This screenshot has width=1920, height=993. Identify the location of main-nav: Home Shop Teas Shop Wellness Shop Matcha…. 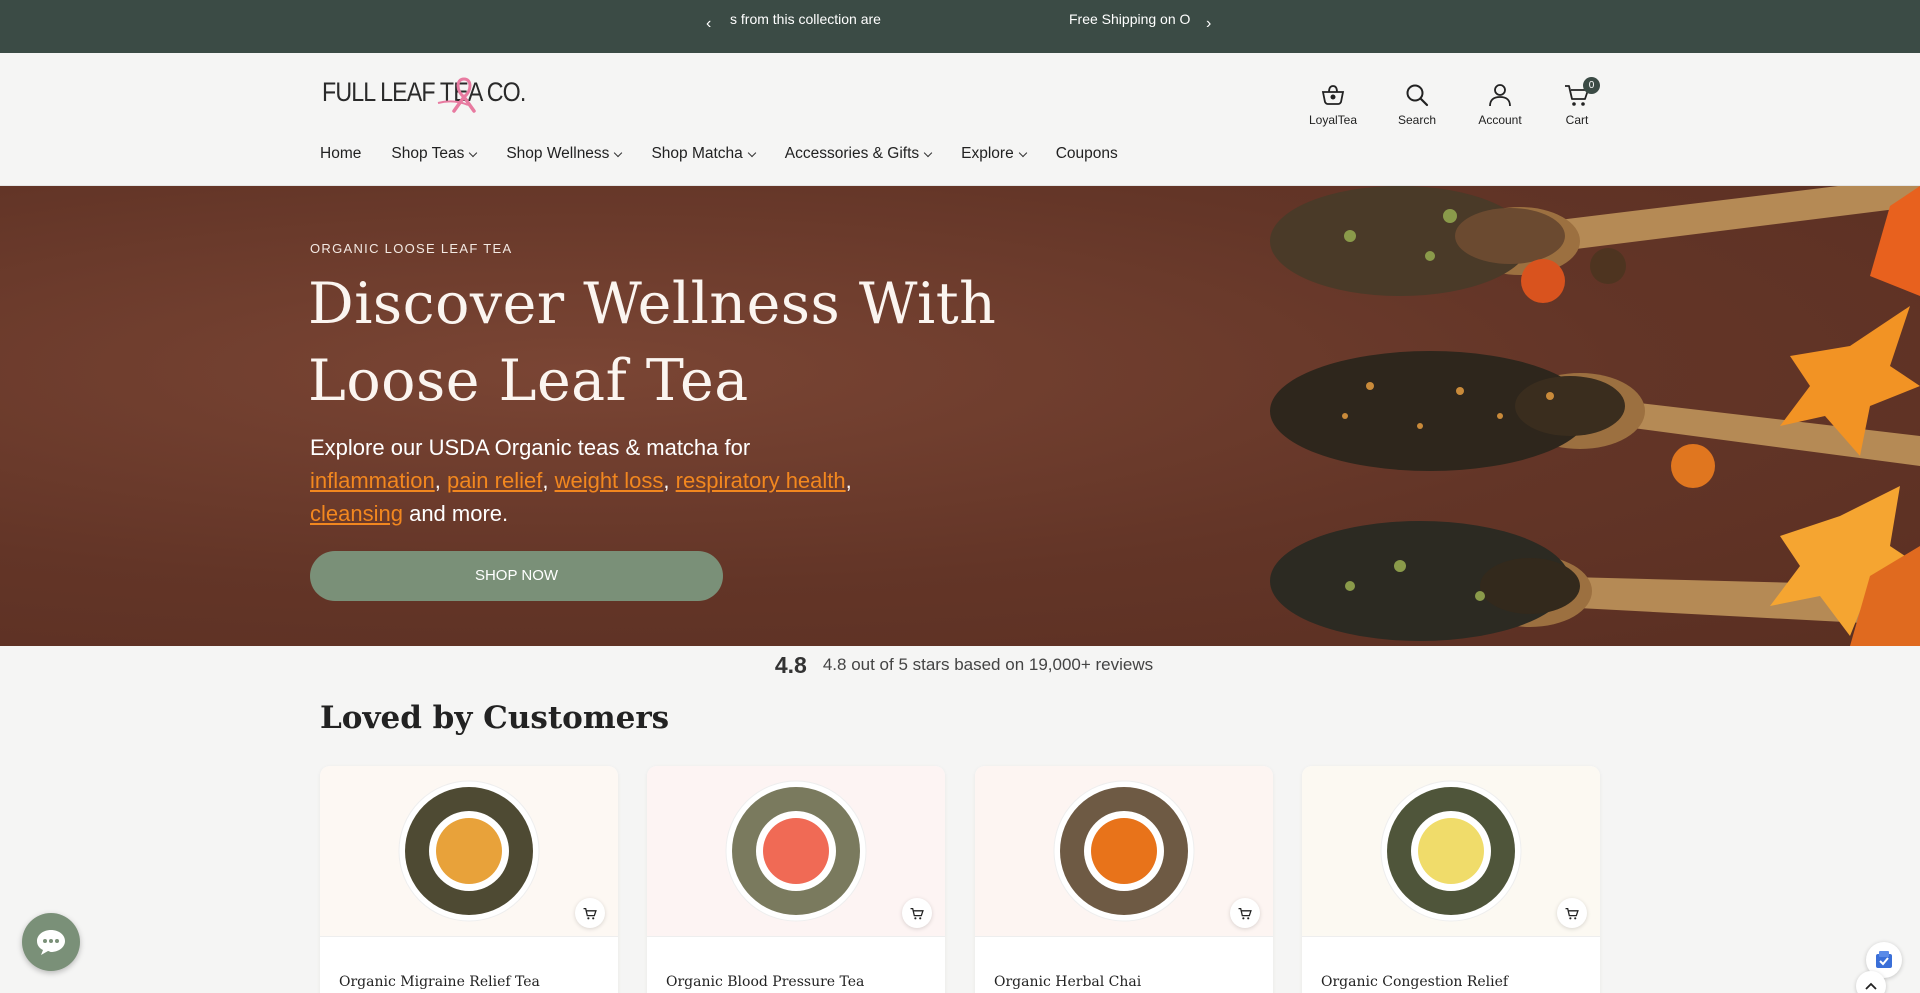
(734, 154).